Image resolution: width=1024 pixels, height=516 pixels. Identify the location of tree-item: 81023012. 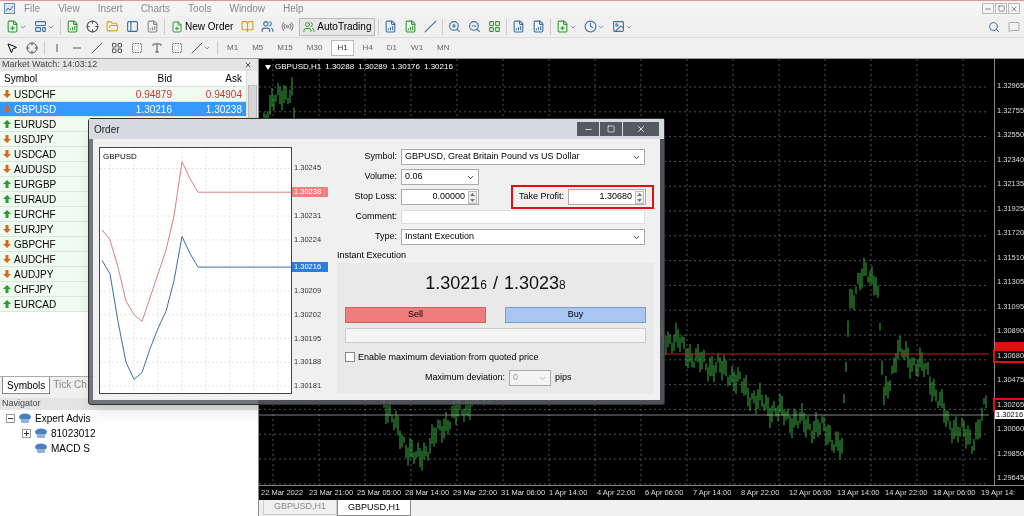
(73, 433).